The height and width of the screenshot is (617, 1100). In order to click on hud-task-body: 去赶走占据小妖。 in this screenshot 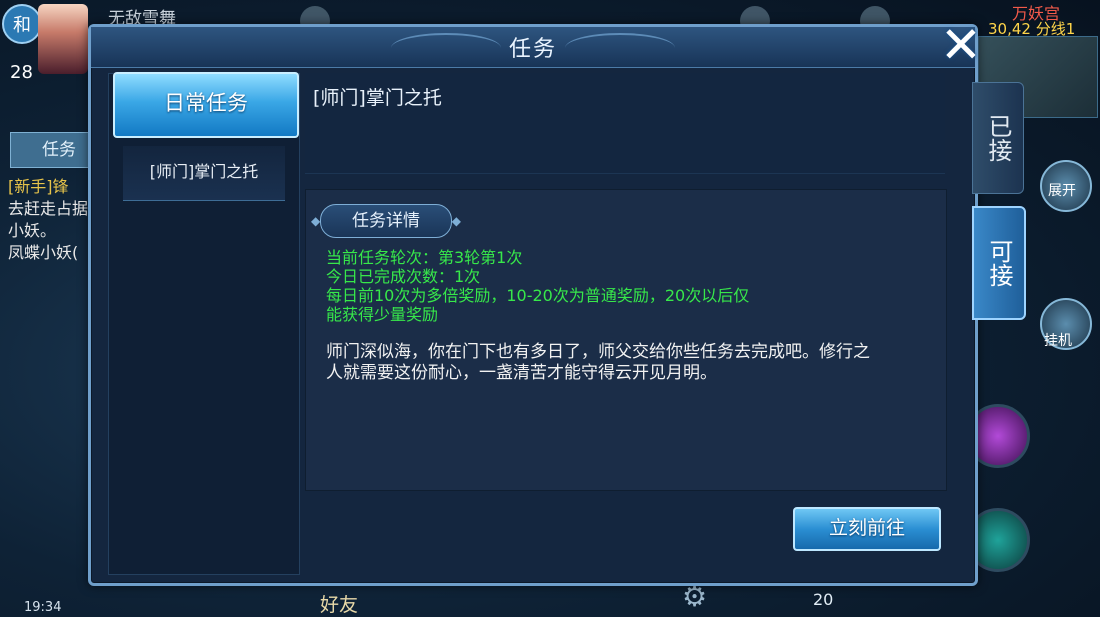, I will do `click(48, 219)`.